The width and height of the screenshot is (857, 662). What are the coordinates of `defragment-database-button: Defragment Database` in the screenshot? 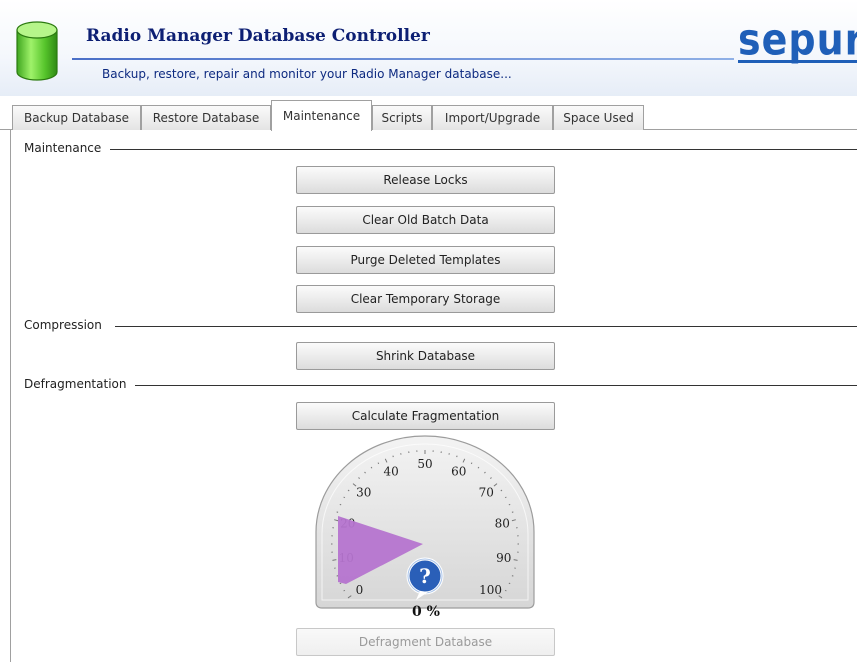 It's located at (425, 642).